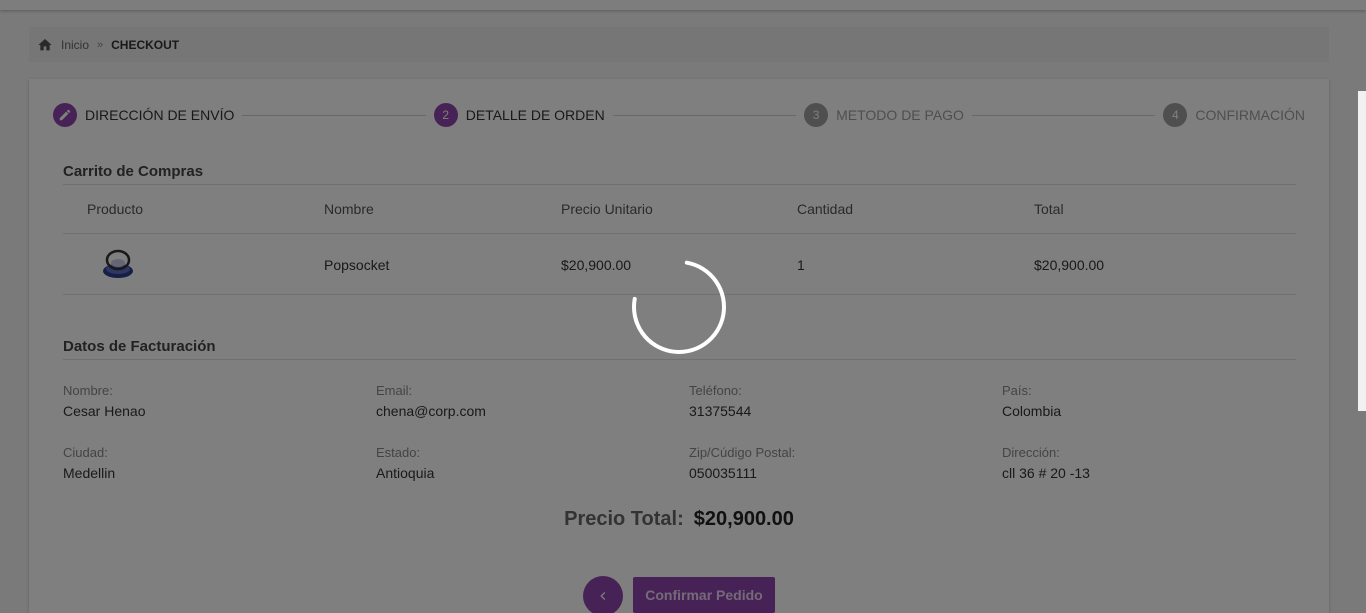 The width and height of the screenshot is (1366, 613). What do you see at coordinates (679, 306) in the screenshot?
I see `spinner-icon` at bounding box center [679, 306].